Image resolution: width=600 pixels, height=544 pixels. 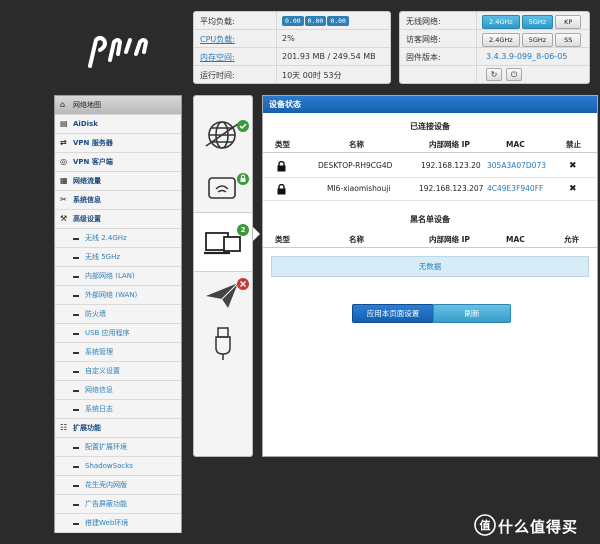 What do you see at coordinates (430, 126) in the screenshot?
I see `connected-section-title: 已连接设备` at bounding box center [430, 126].